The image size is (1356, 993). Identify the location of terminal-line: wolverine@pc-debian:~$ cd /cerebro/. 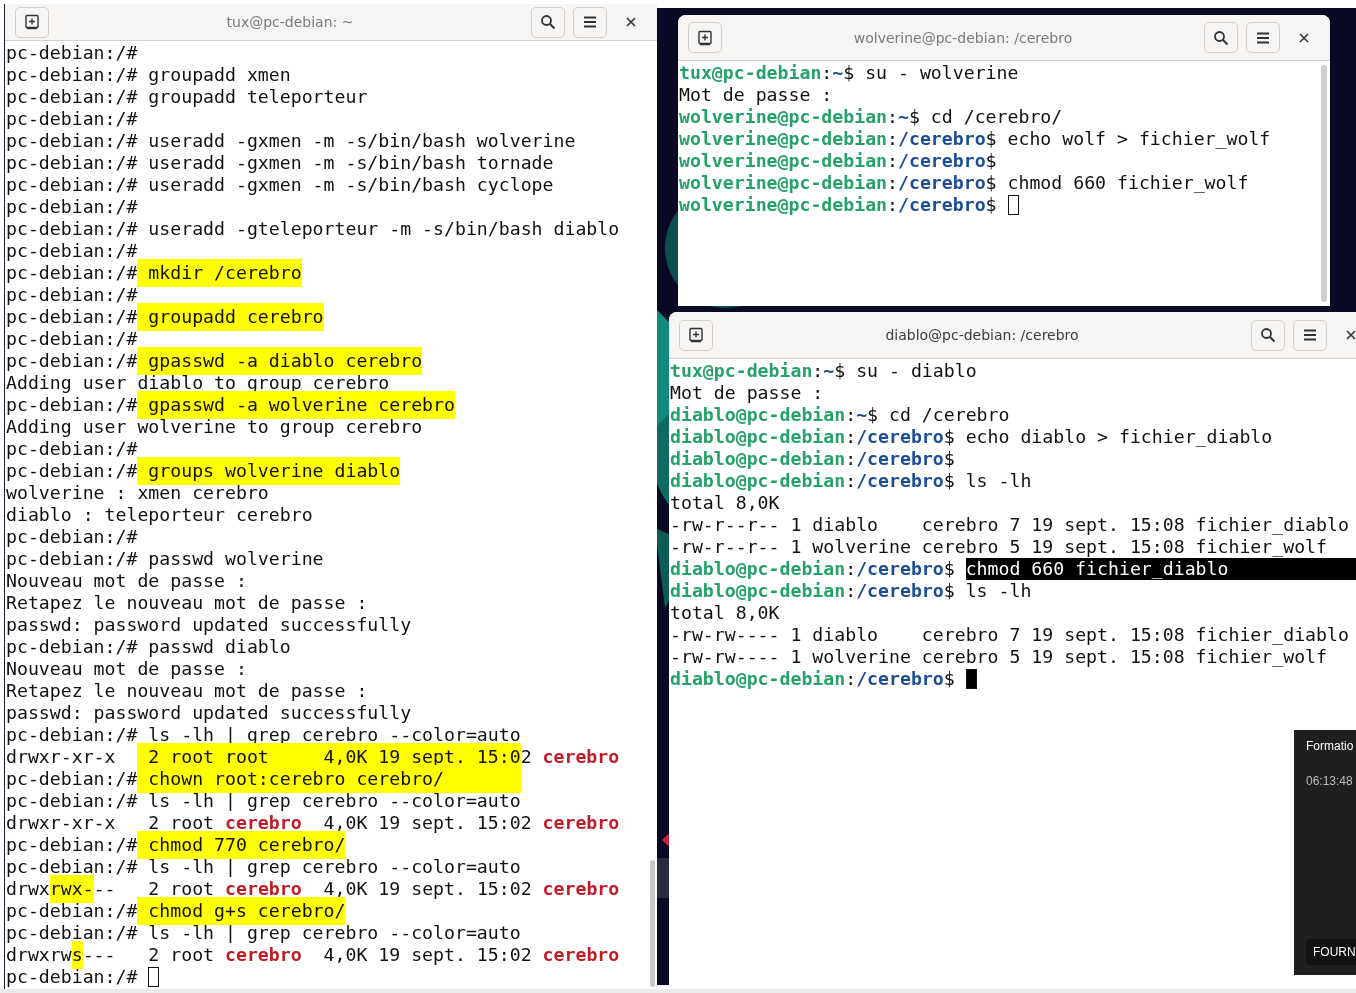
(871, 117).